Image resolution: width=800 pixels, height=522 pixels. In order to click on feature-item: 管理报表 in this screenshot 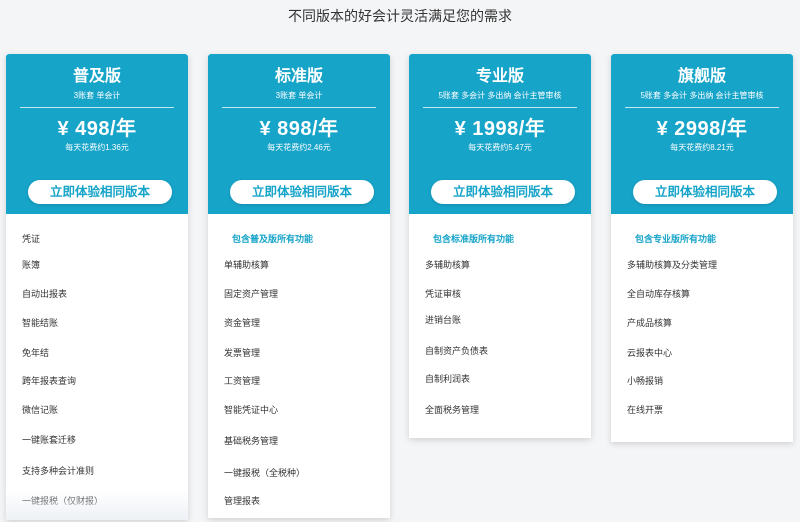, I will do `click(242, 501)`.